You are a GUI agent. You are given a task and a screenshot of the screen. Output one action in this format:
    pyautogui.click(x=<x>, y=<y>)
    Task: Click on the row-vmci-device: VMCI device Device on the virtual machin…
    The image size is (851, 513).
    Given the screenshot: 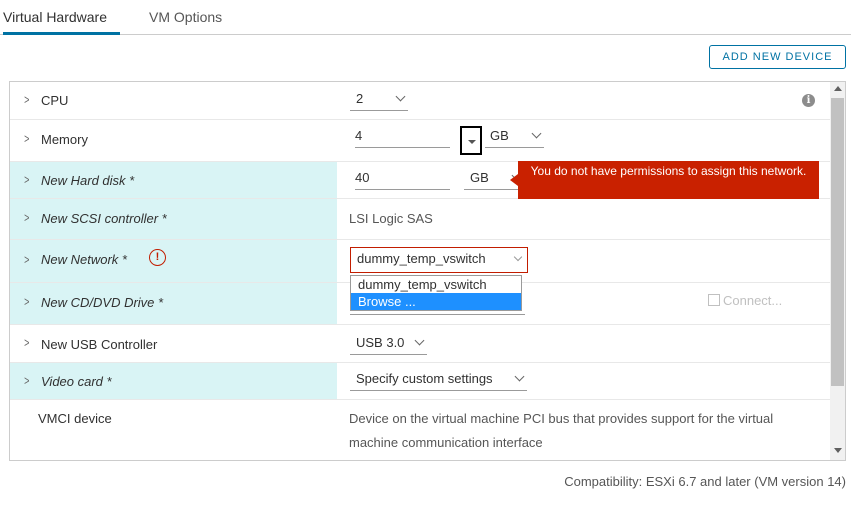 What is the action you would take?
    pyautogui.click(x=420, y=430)
    